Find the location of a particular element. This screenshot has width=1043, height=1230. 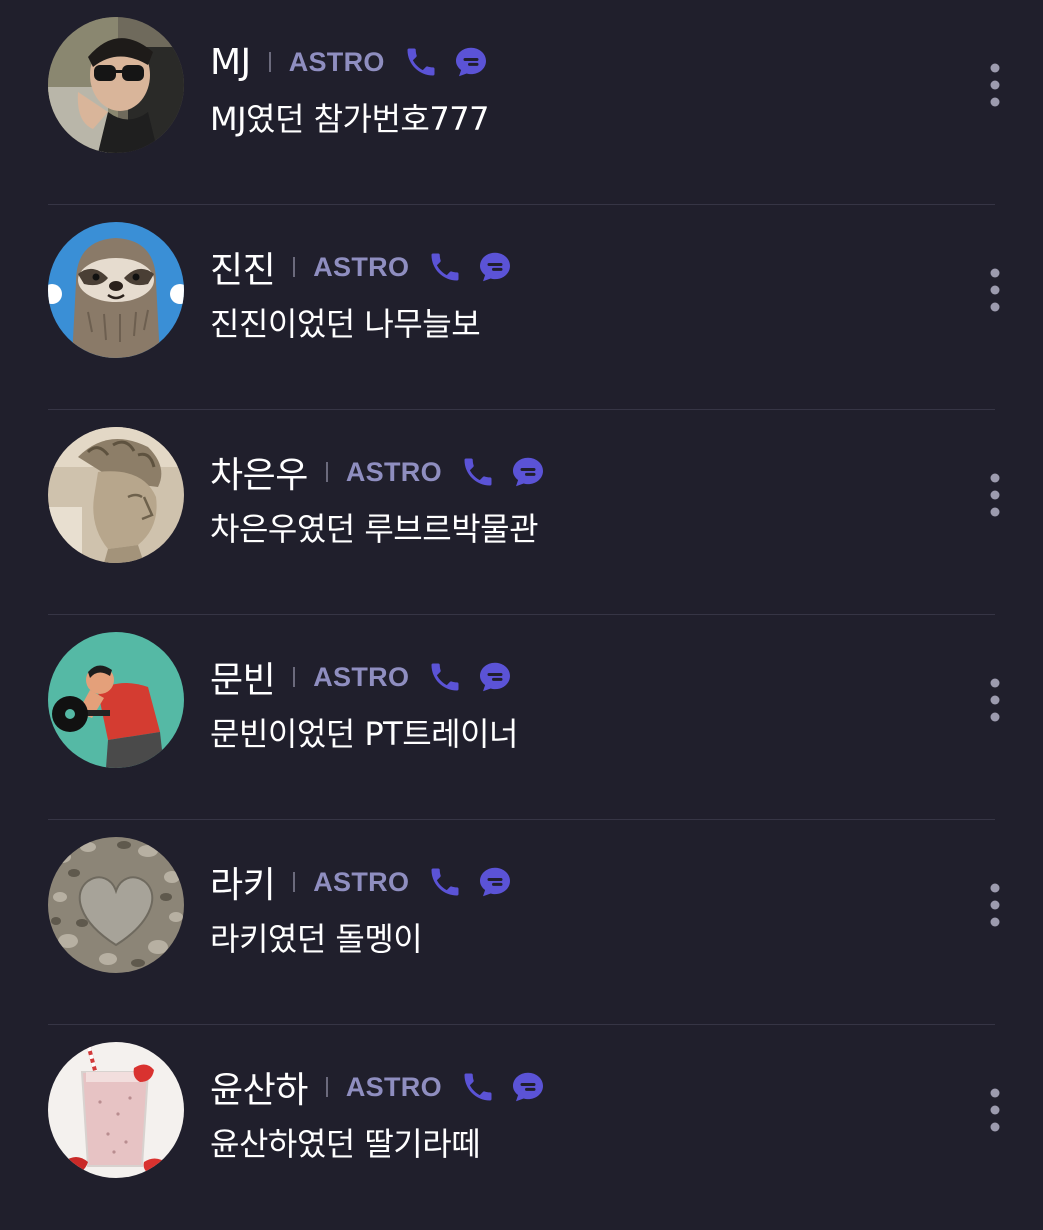

status-message: 진진이었던 나무늘보 is located at coordinates (345, 324).